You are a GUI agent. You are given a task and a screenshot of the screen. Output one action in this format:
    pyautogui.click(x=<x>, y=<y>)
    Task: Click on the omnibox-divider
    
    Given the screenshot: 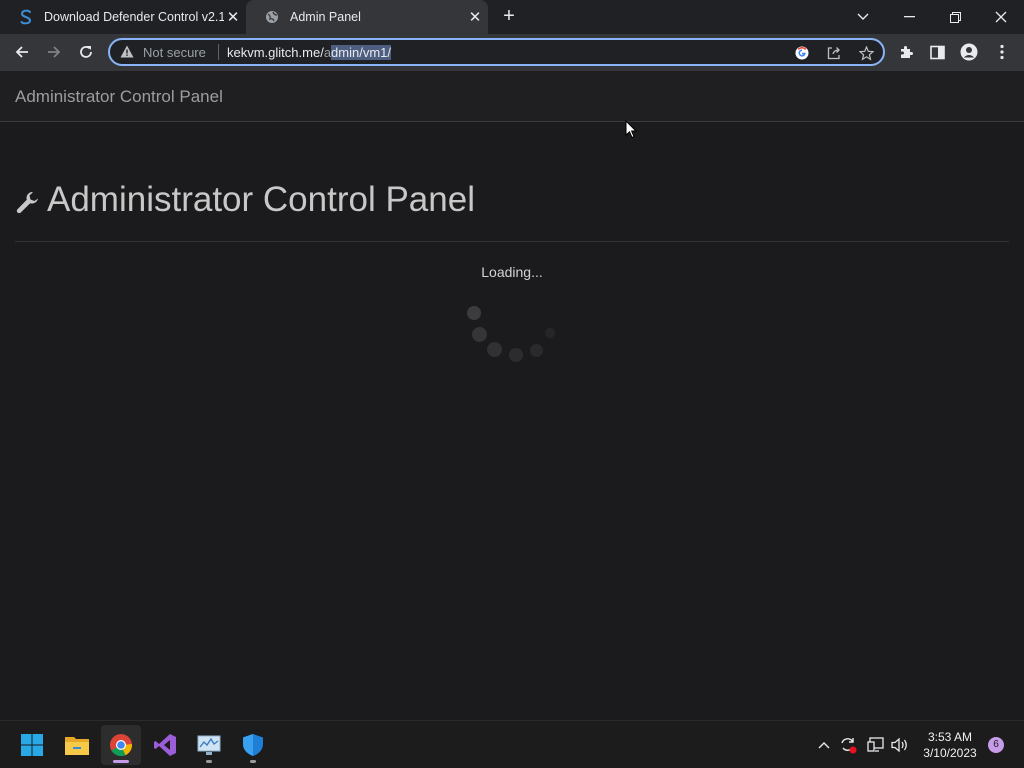 What is the action you would take?
    pyautogui.click(x=218, y=52)
    